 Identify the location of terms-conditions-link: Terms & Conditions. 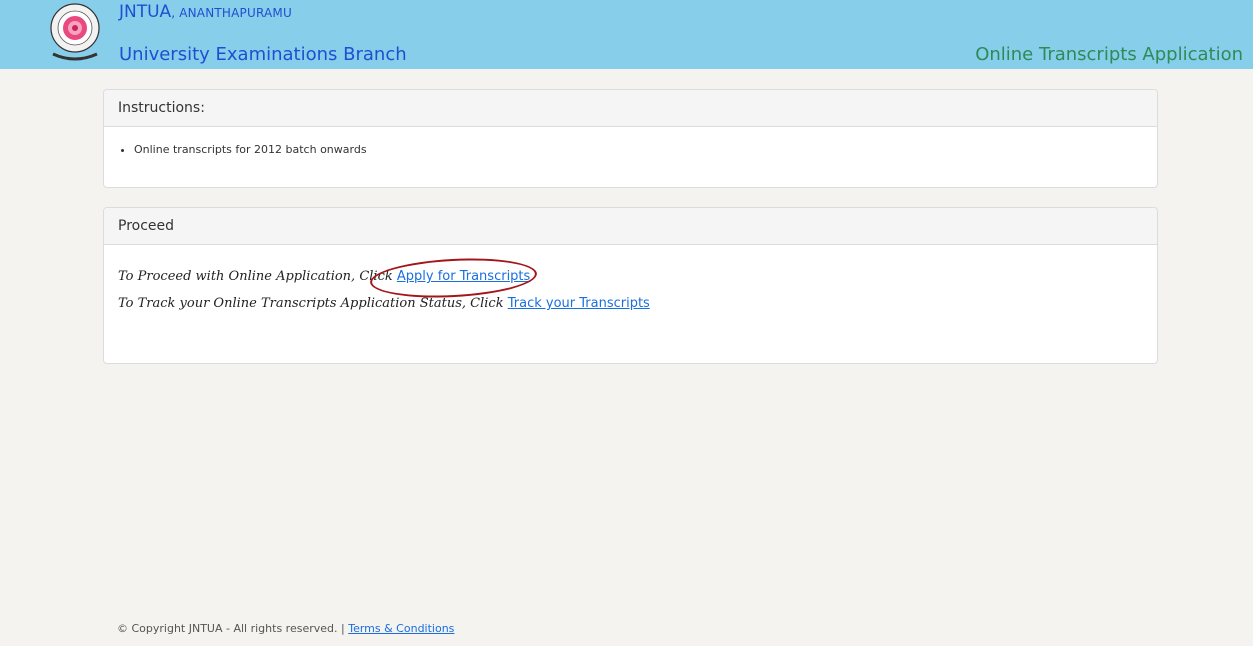
(401, 628).